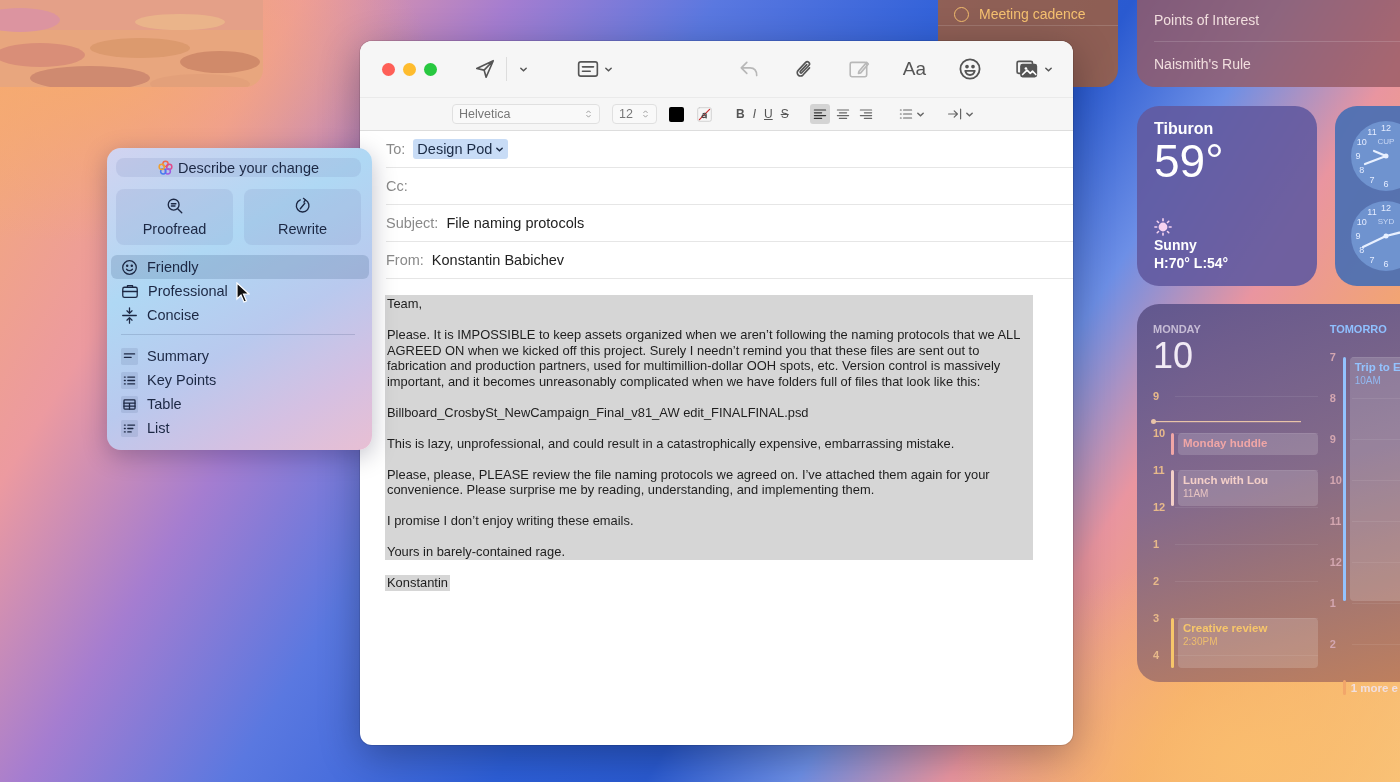  Describe the element at coordinates (914, 69) in the screenshot. I see `format-button: Aa` at that location.